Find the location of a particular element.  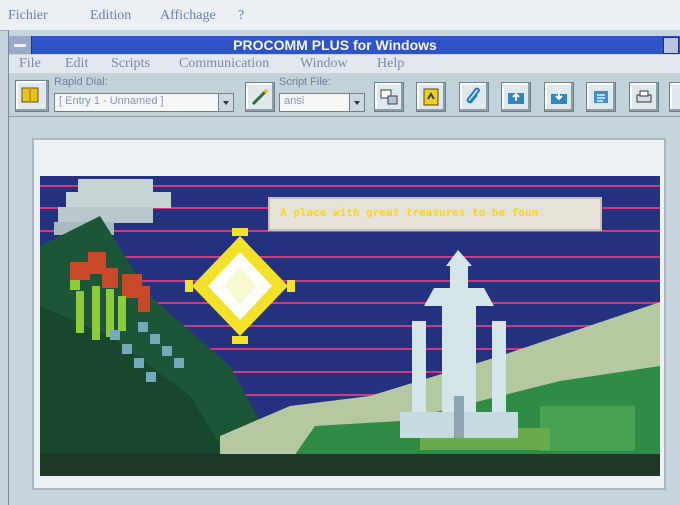

menu-scripts: Scripts is located at coordinates (130, 64).